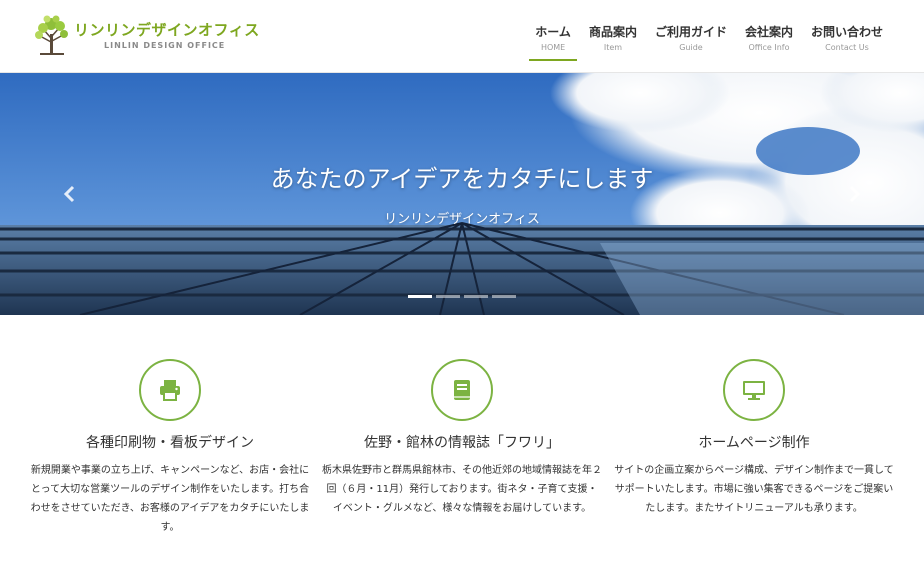  What do you see at coordinates (691, 47) in the screenshot?
I see `nav-sublabel: Guide` at bounding box center [691, 47].